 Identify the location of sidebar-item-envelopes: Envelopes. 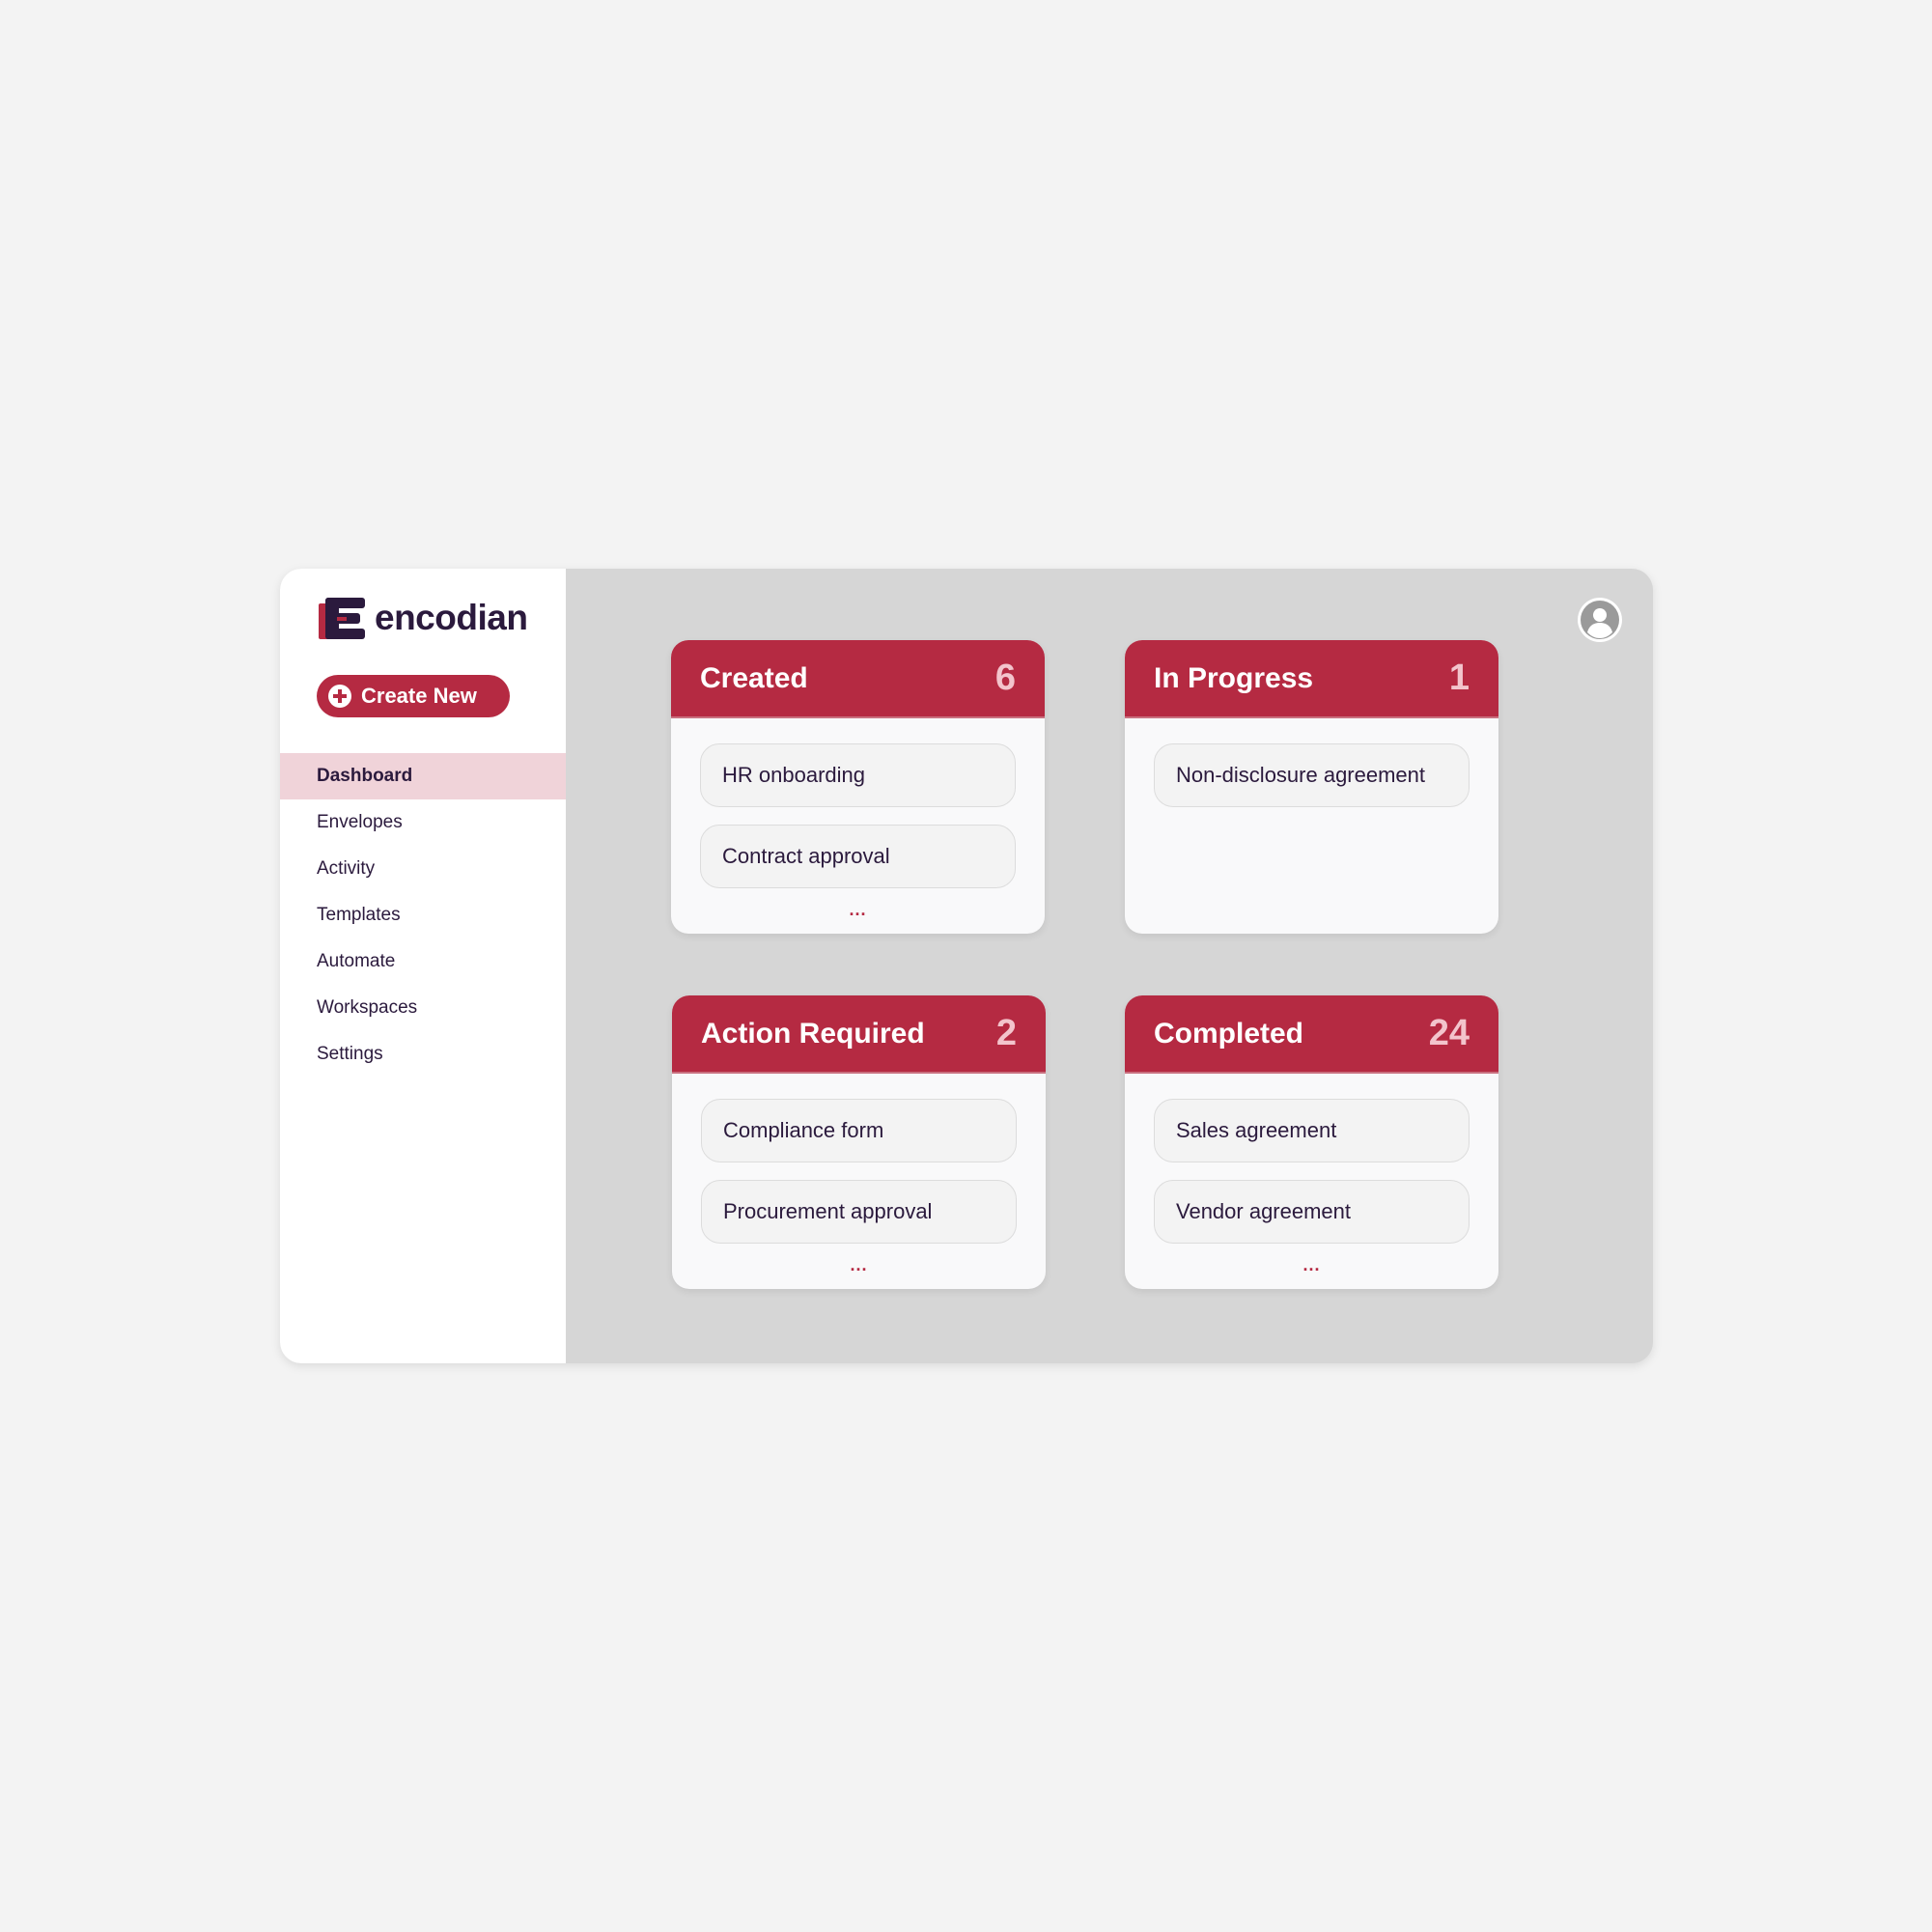
(423, 823).